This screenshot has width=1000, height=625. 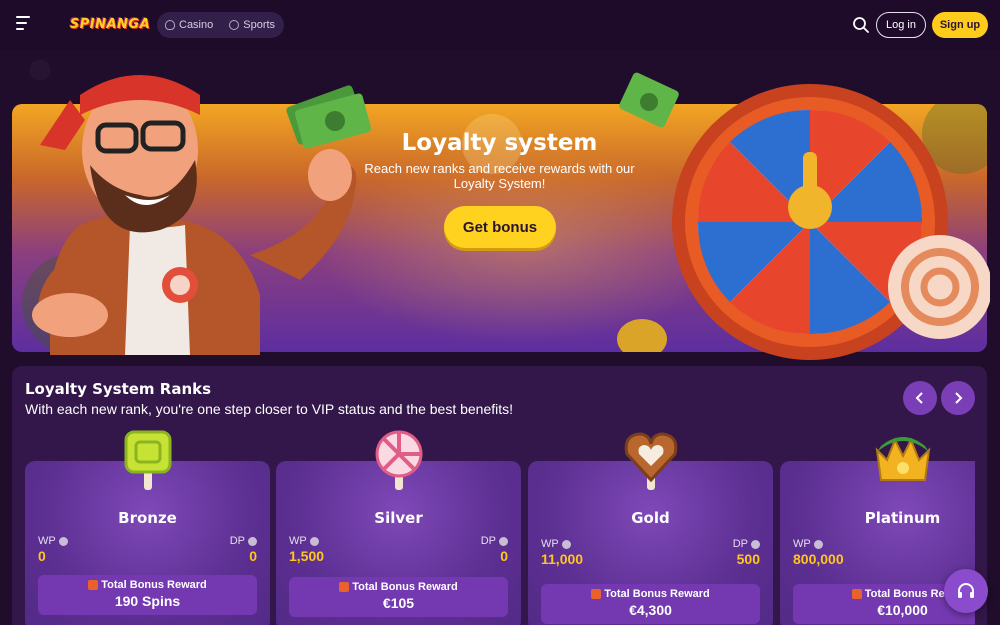 I want to click on rank-name: Bronze, so click(x=147, y=518).